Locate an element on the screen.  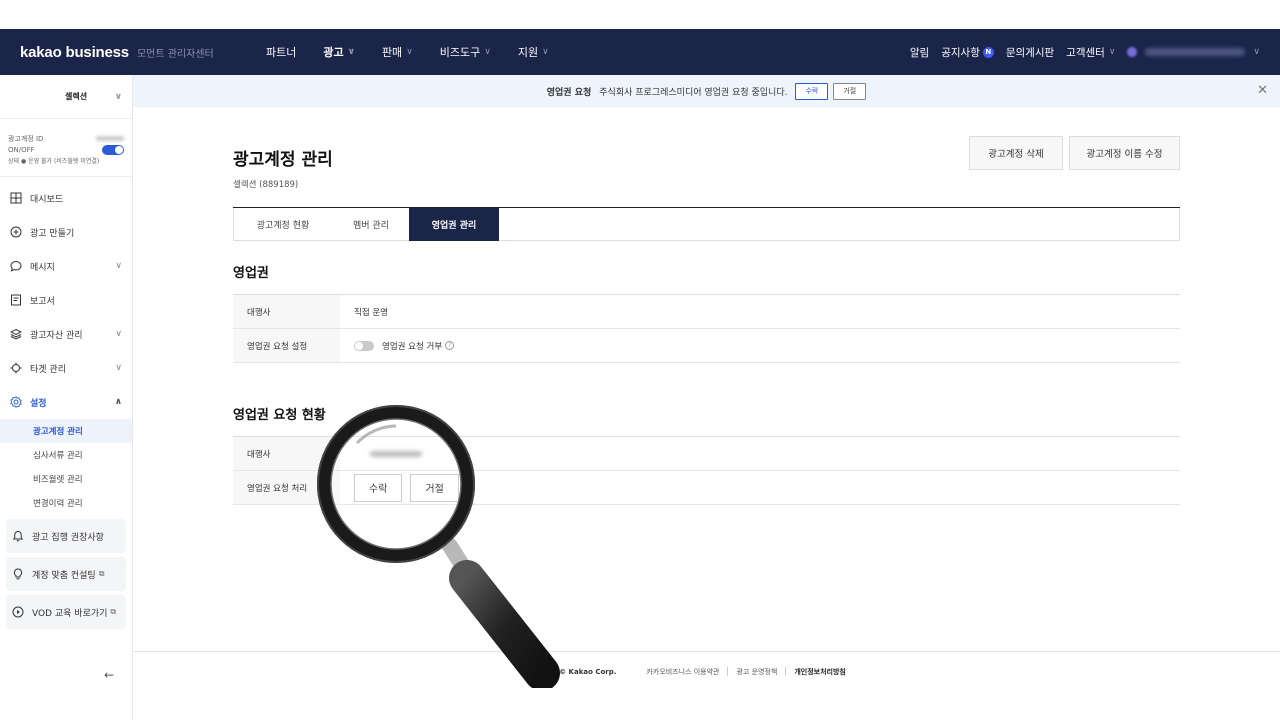
nav-board: 문의게시판 is located at coordinates (1030, 52).